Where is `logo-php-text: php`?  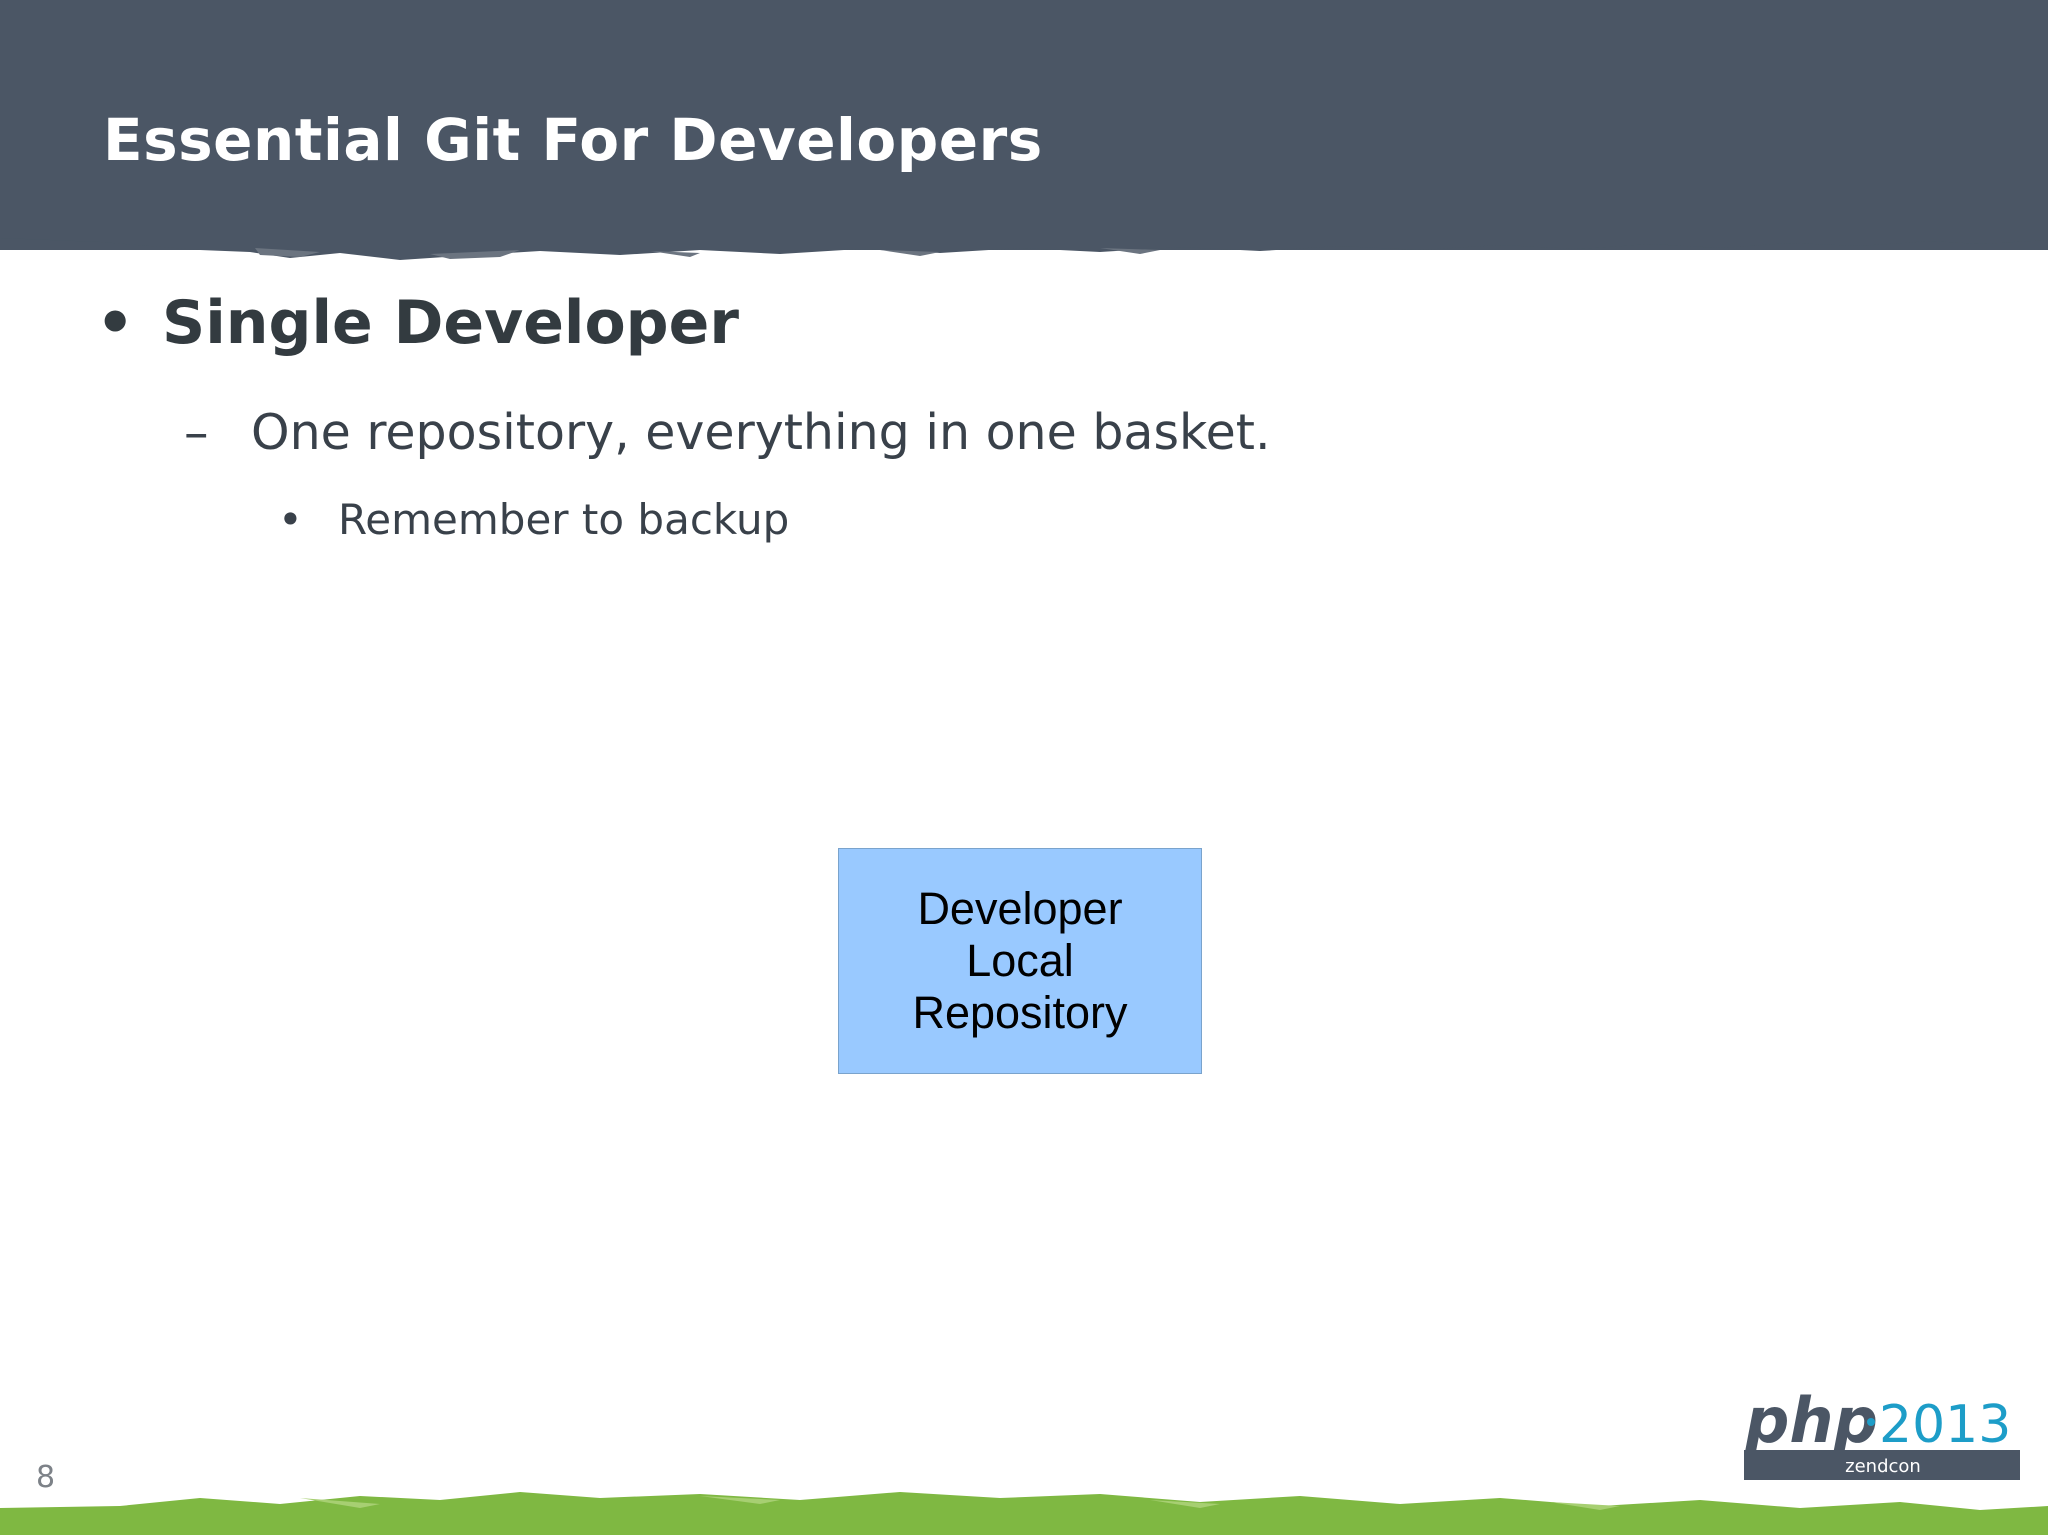
logo-php-text: php is located at coordinates (1811, 1421).